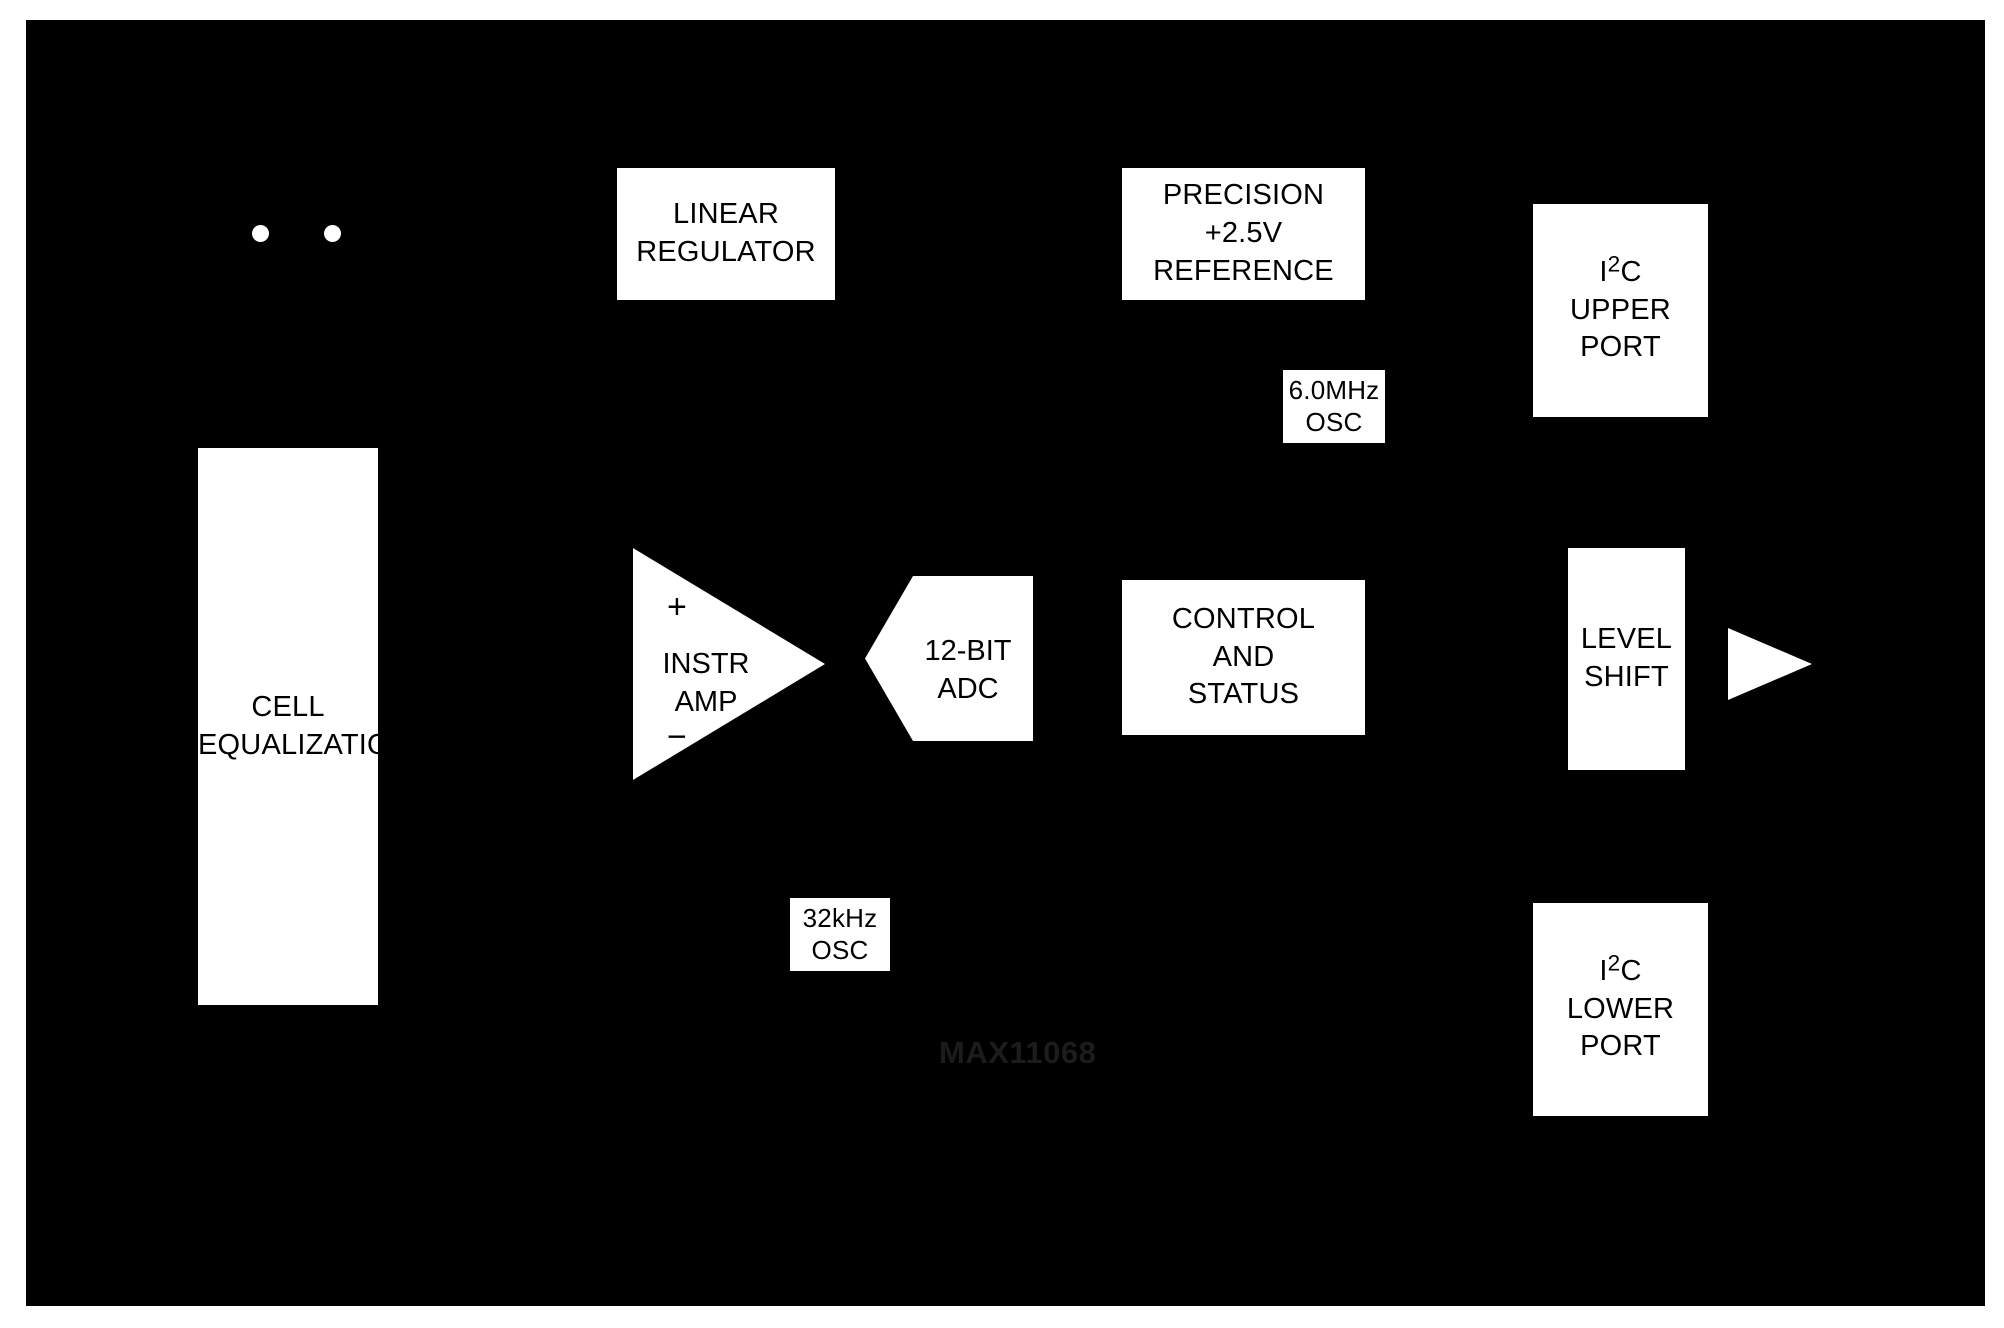 The width and height of the screenshot is (2004, 1328). Describe the element at coordinates (1626, 677) in the screenshot. I see `level-shift-line2: SHIFT` at that location.